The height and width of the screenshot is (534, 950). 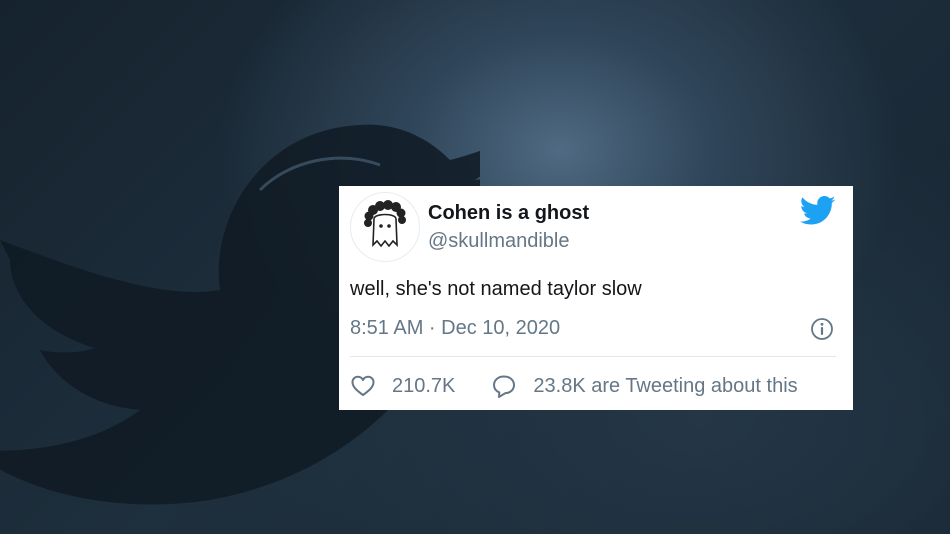 I want to click on conversation-button: 23.8K are Tweeting about this, so click(x=644, y=386).